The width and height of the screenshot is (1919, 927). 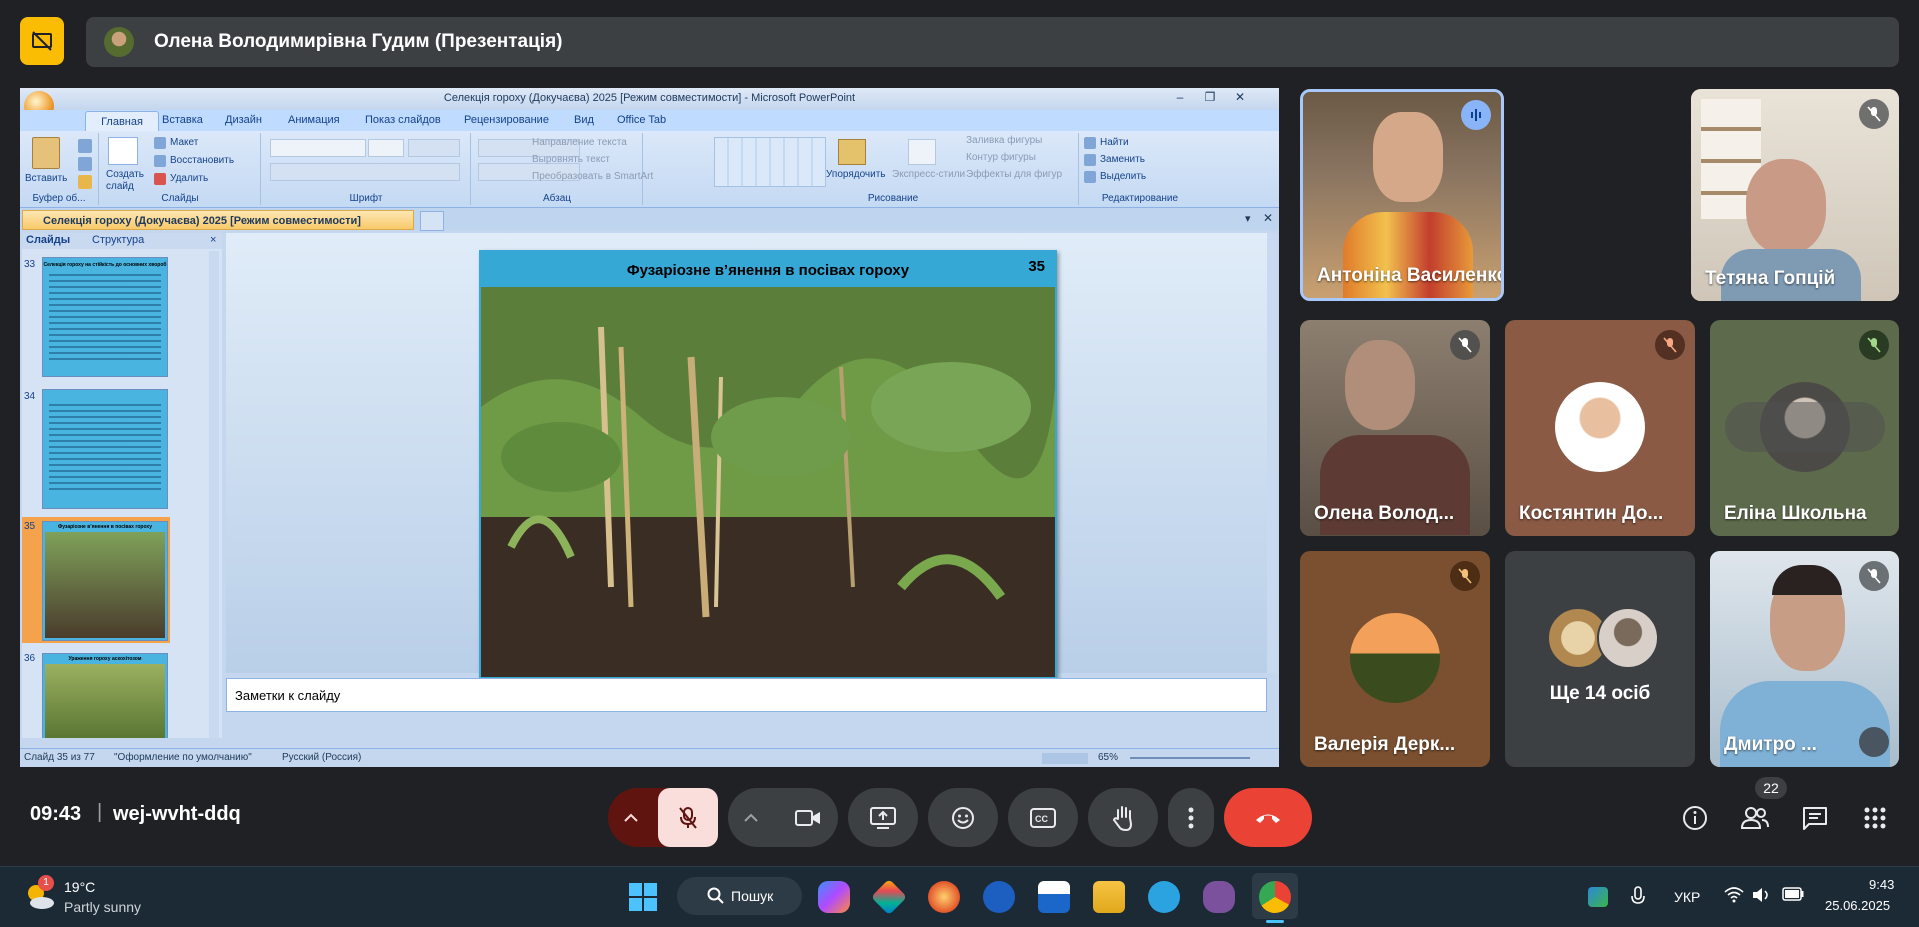 I want to click on panel-close-icon: ×, so click(x=213, y=240).